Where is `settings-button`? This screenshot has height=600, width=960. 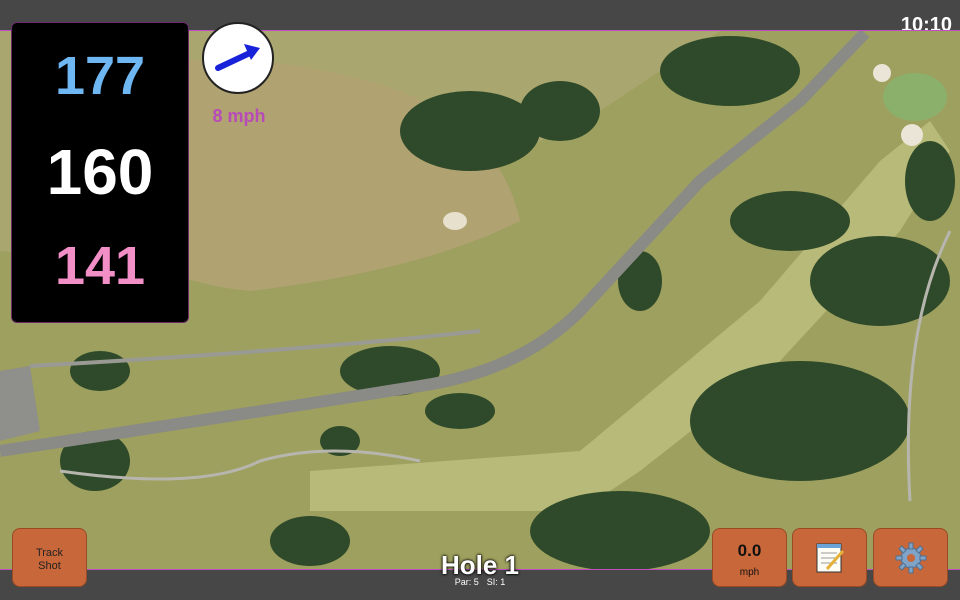
settings-button is located at coordinates (910, 557).